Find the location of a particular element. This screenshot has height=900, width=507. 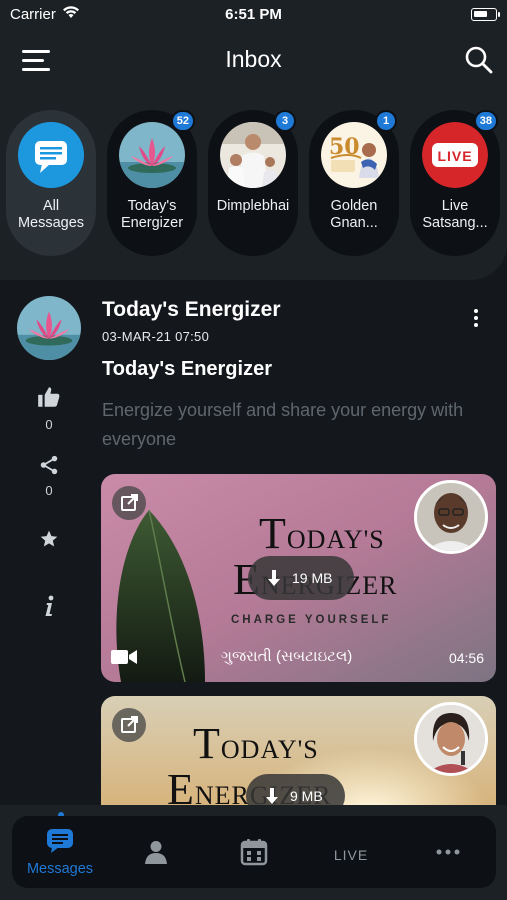

star-icon is located at coordinates (49, 538).